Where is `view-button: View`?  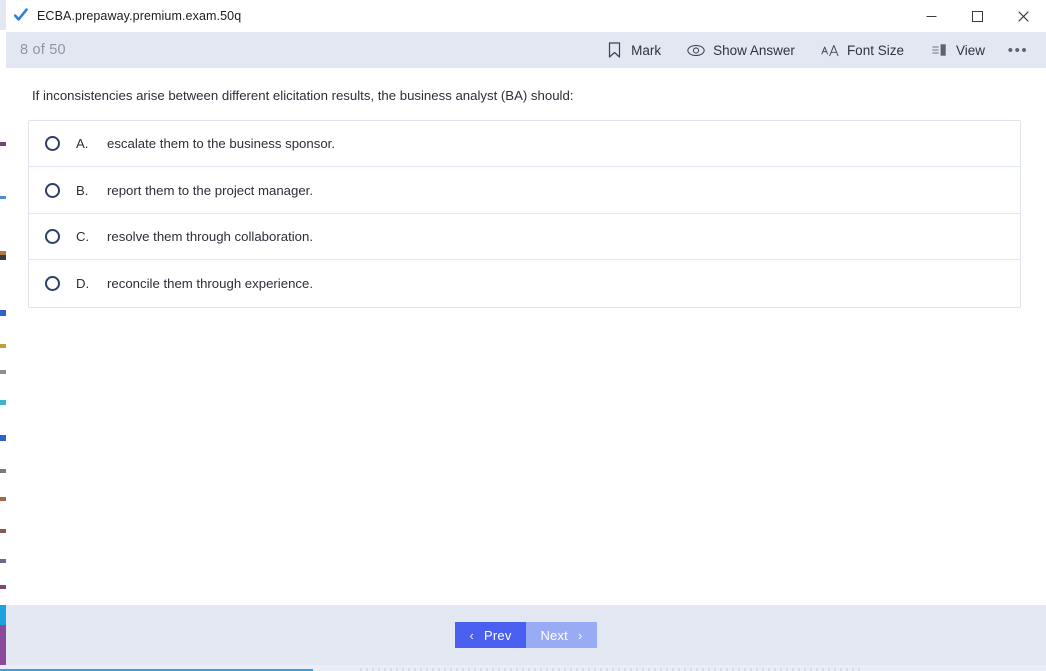
view-button: View is located at coordinates (957, 50).